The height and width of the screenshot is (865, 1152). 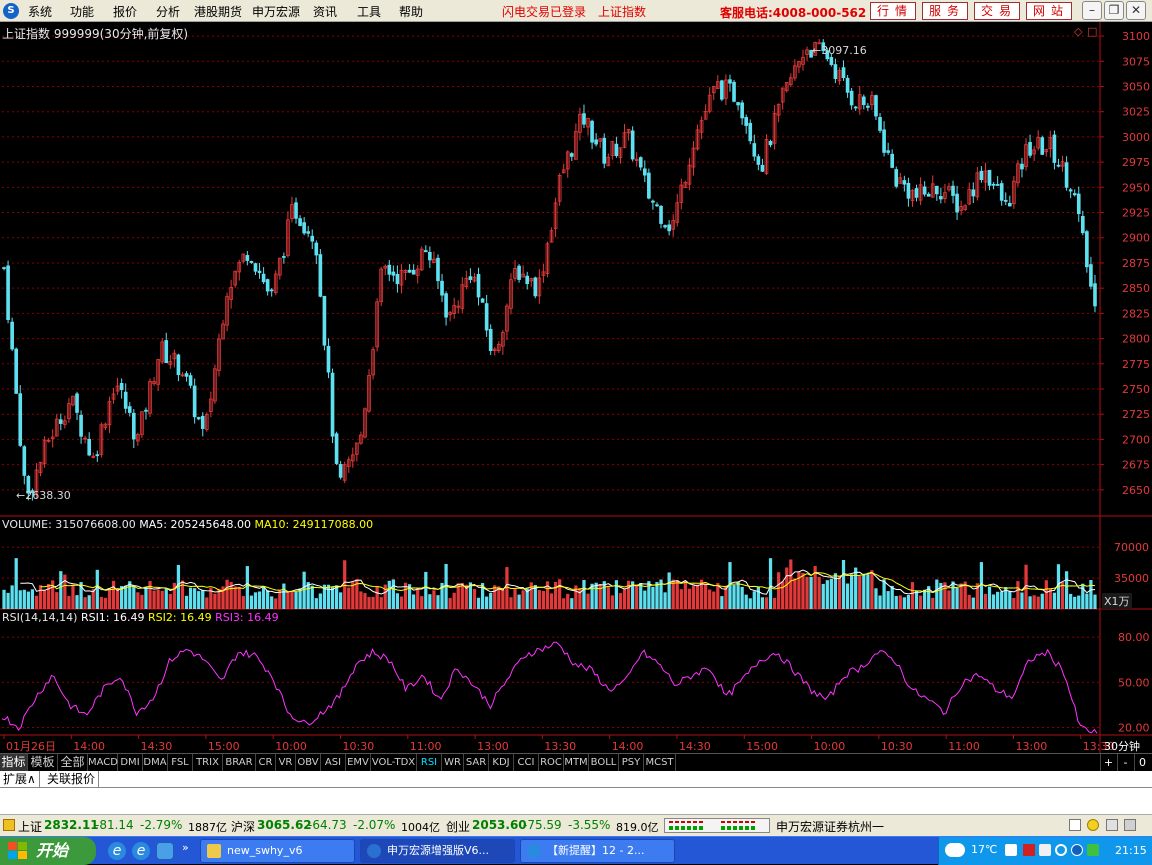 What do you see at coordinates (1061, 850) in the screenshot?
I see `shield-icon` at bounding box center [1061, 850].